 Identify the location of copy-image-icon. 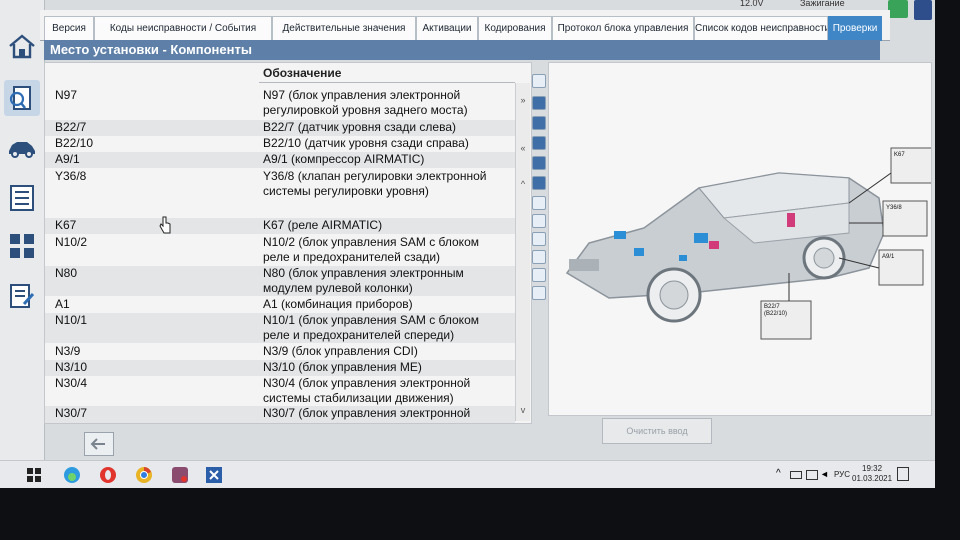
(539, 239).